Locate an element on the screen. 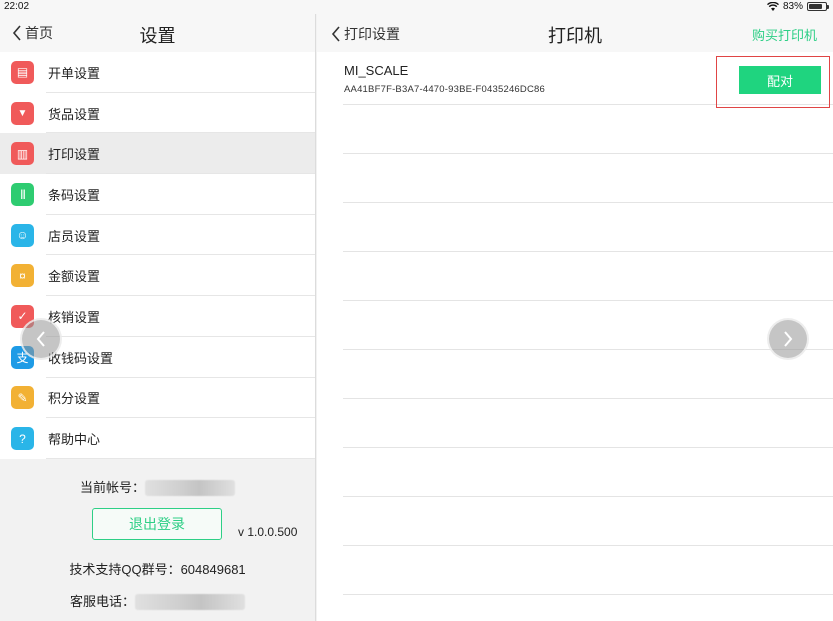 The width and height of the screenshot is (833, 621). battery-fill is located at coordinates (816, 6).